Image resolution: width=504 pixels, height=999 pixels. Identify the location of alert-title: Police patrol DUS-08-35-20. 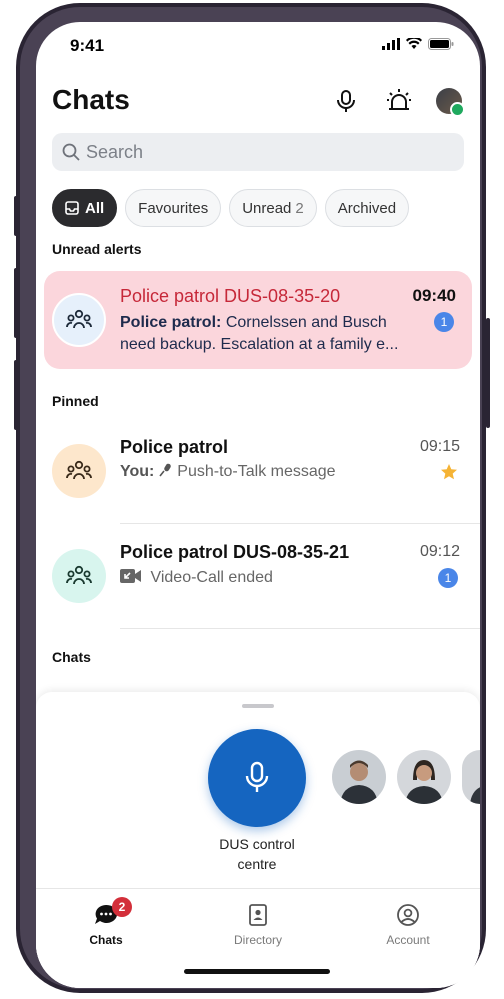
(230, 296).